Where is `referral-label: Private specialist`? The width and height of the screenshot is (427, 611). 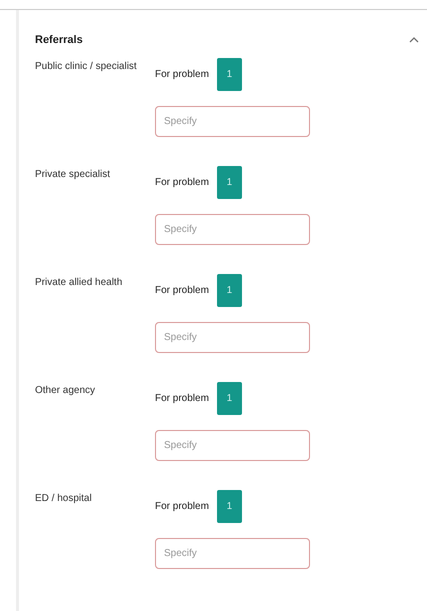 referral-label: Private specialist is located at coordinates (73, 175).